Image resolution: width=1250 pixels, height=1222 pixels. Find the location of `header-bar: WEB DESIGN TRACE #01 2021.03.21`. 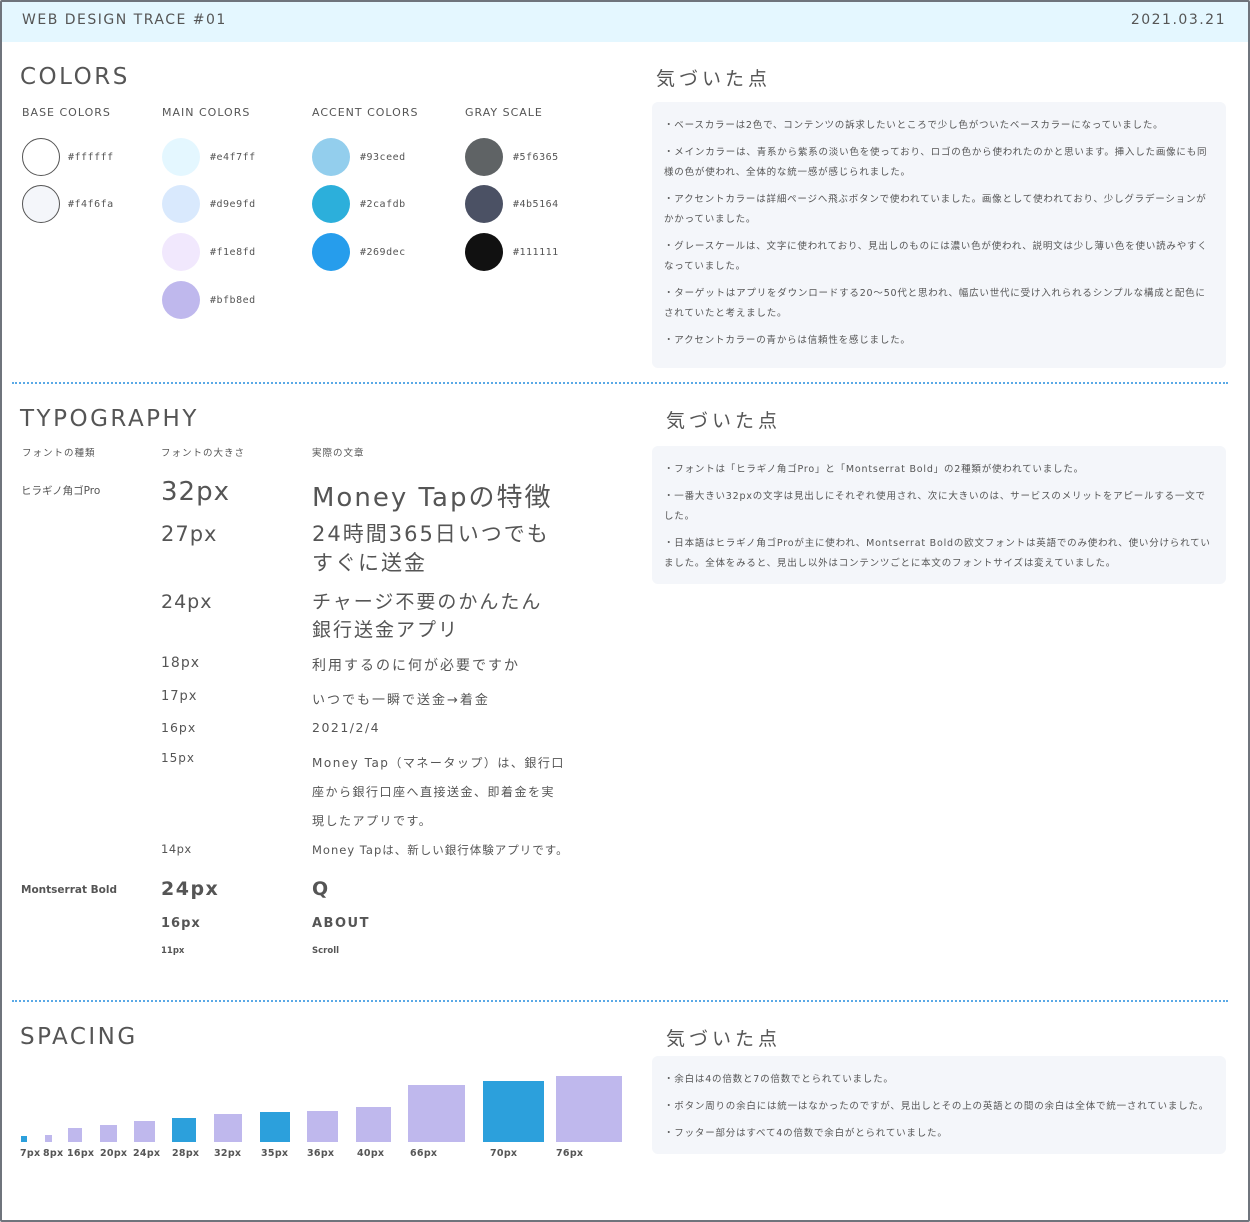

header-bar: WEB DESIGN TRACE #01 2021.03.21 is located at coordinates (625, 22).